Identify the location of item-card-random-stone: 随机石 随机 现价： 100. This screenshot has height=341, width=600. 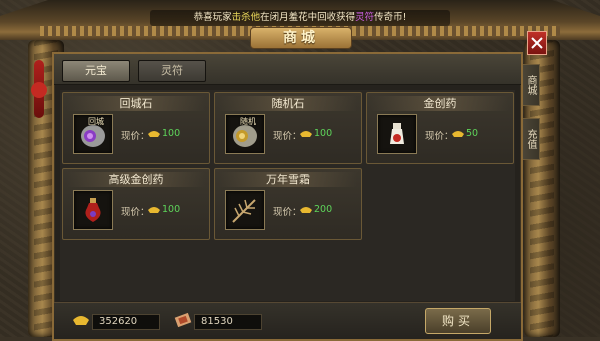
(288, 128).